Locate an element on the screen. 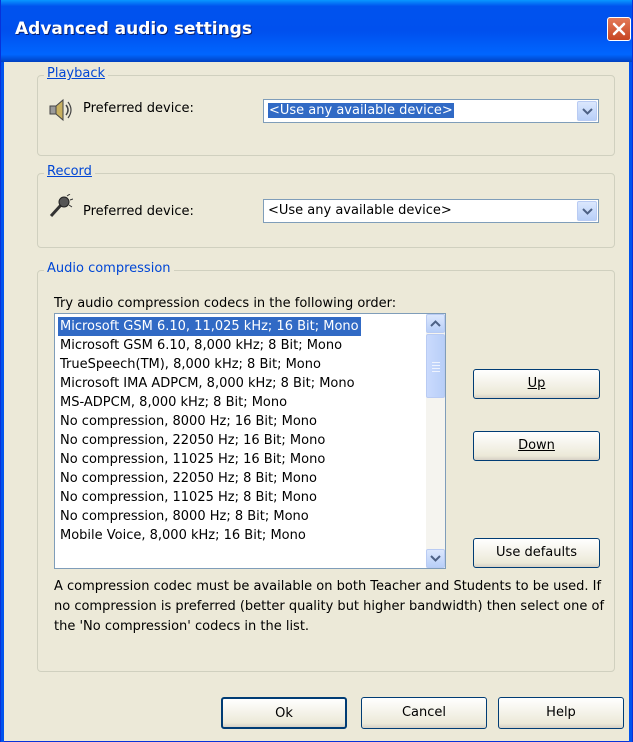 This screenshot has height=742, width=633. close-button is located at coordinates (619, 29).